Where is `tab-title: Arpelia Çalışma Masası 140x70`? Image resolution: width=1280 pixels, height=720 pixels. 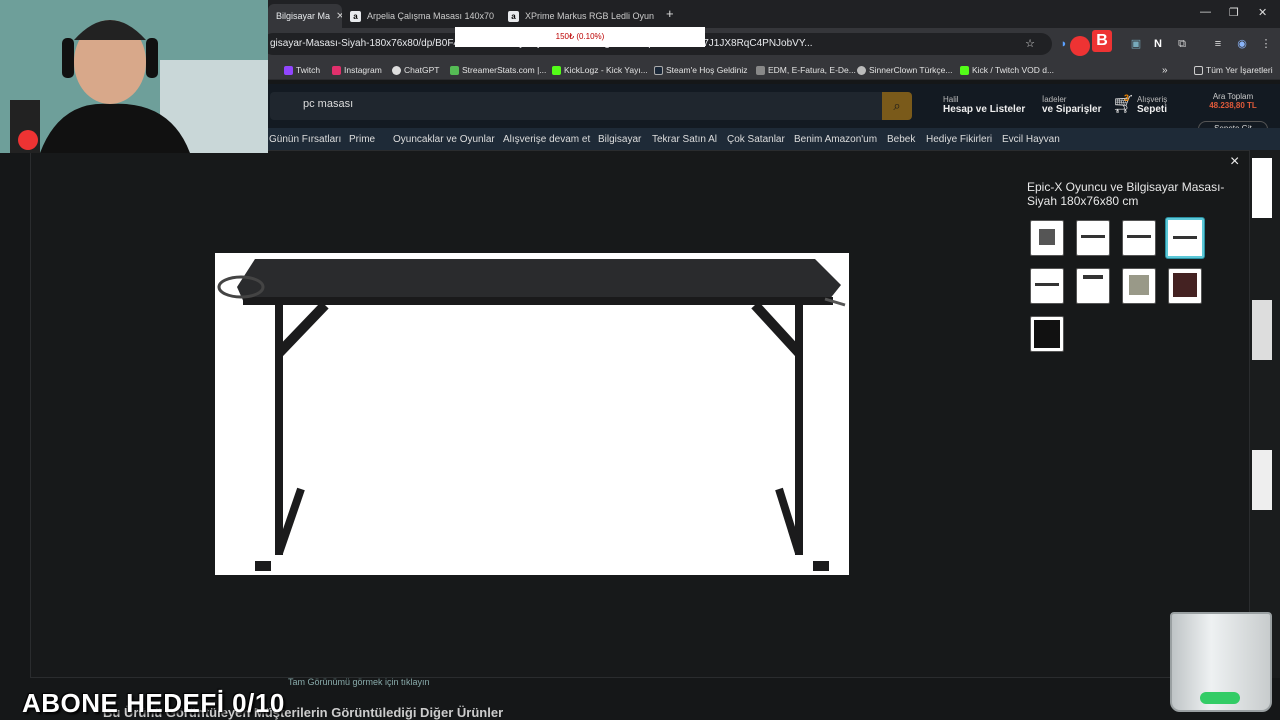
tab-title: Arpelia Çalışma Masası 140x70 is located at coordinates (431, 16).